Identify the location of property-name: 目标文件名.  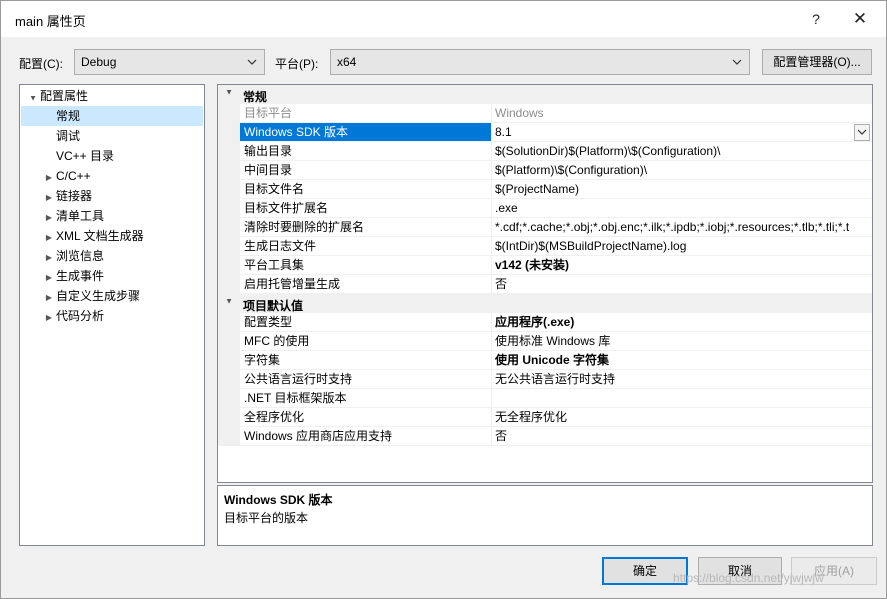
(366, 189).